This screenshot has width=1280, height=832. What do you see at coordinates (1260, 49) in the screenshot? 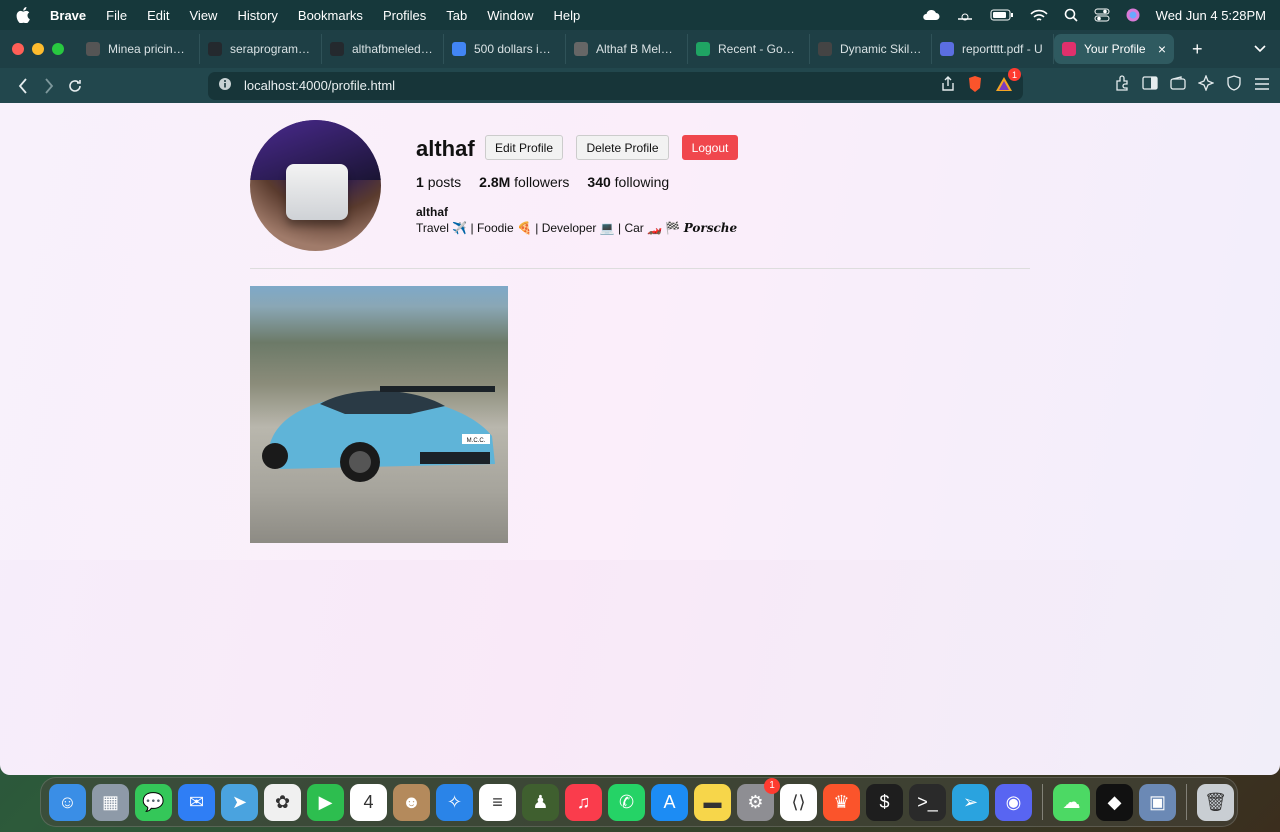
I see `tab-list-chevron-icon` at bounding box center [1260, 49].